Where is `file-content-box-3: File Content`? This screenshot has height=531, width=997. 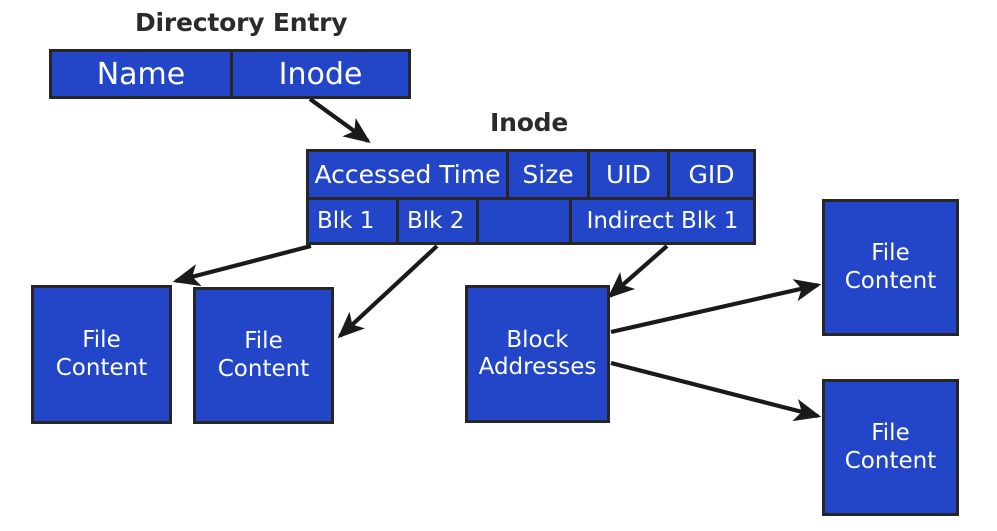
file-content-box-3: File Content is located at coordinates (890, 267).